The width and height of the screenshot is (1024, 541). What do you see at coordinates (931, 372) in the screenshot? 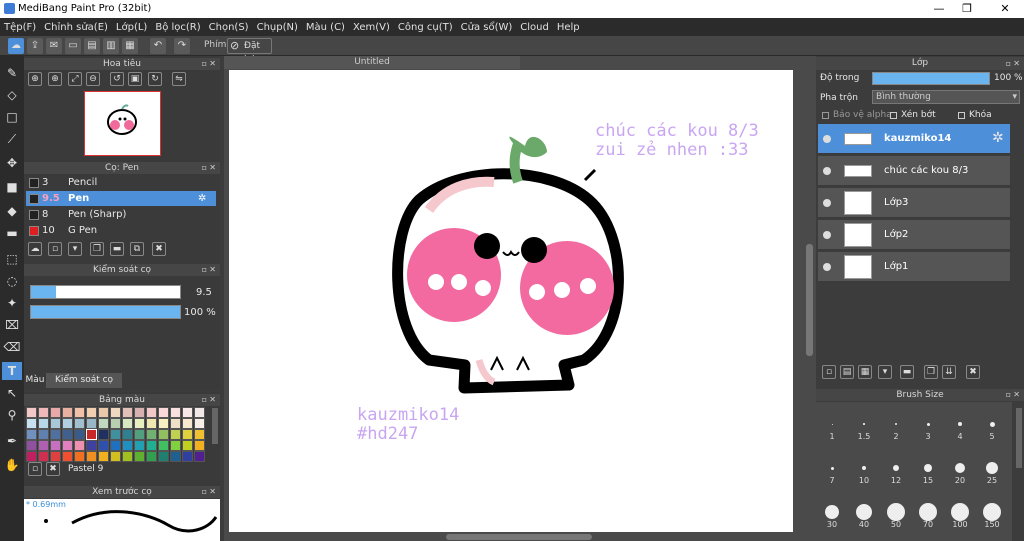
I see `duplicate-layer-icon: ❐` at bounding box center [931, 372].